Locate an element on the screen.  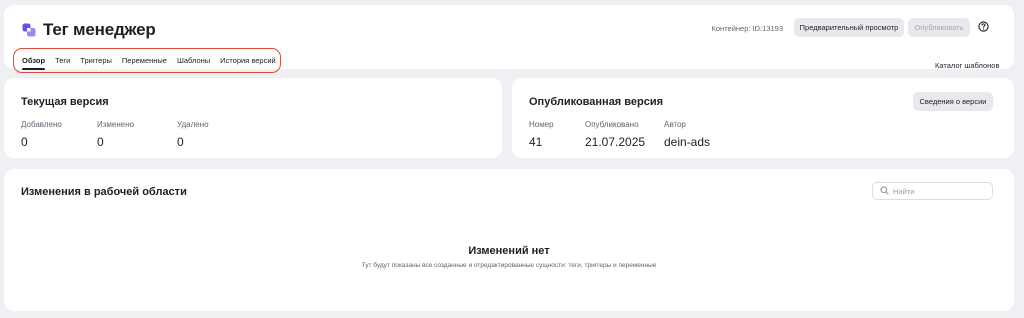
tab-templates: Шаблоны is located at coordinates (193, 63).